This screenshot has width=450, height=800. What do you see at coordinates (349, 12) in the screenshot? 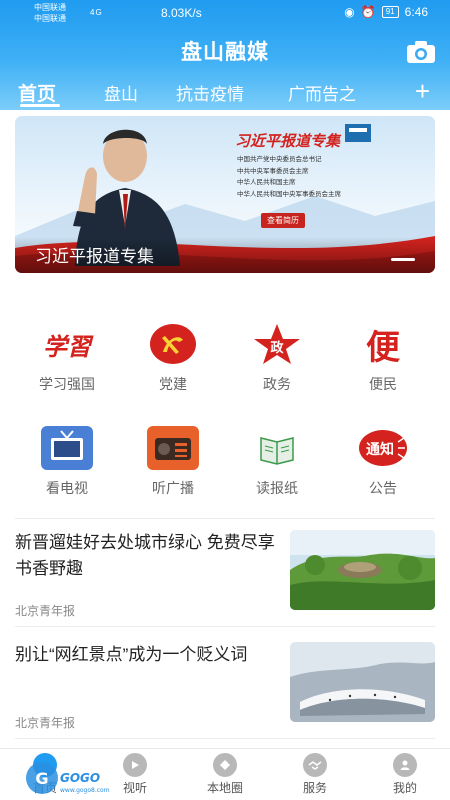
I see `eye-icon: ◉` at bounding box center [349, 12].